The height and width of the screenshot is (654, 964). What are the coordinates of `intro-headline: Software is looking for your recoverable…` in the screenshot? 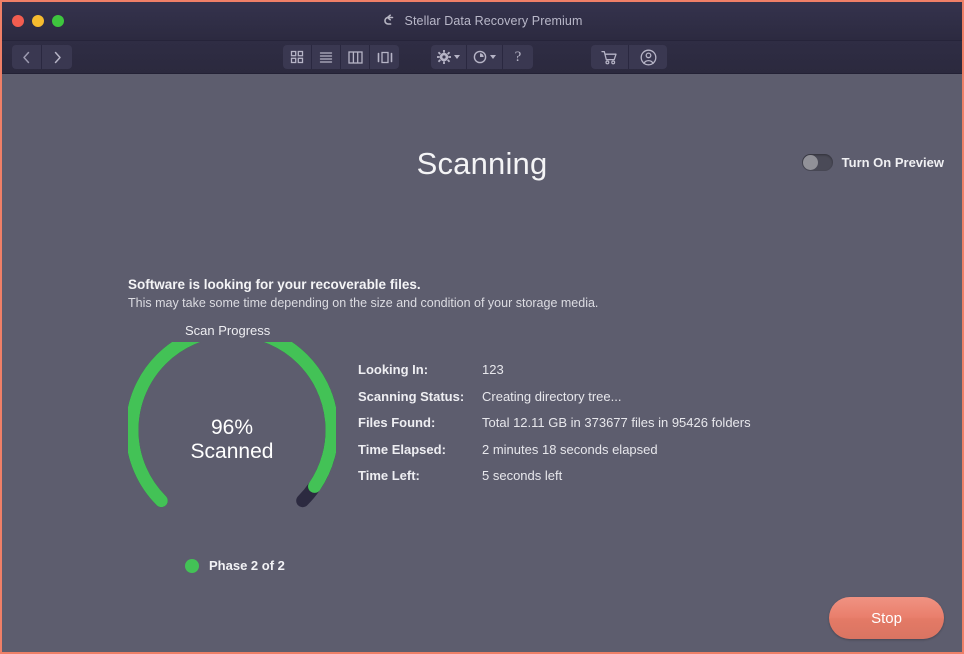 It's located at (274, 284).